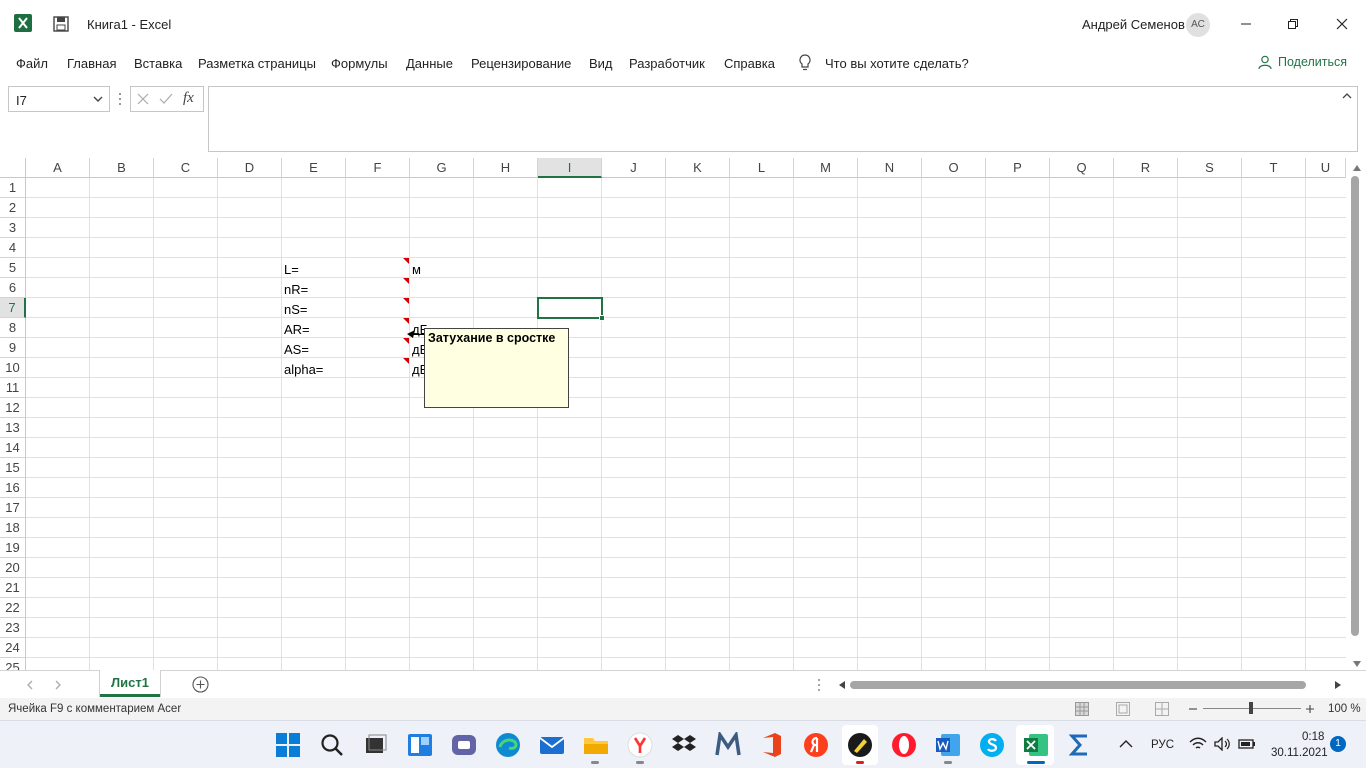 The width and height of the screenshot is (1366, 768). What do you see at coordinates (826, 168) in the screenshot?
I see `column-header-M: M` at bounding box center [826, 168].